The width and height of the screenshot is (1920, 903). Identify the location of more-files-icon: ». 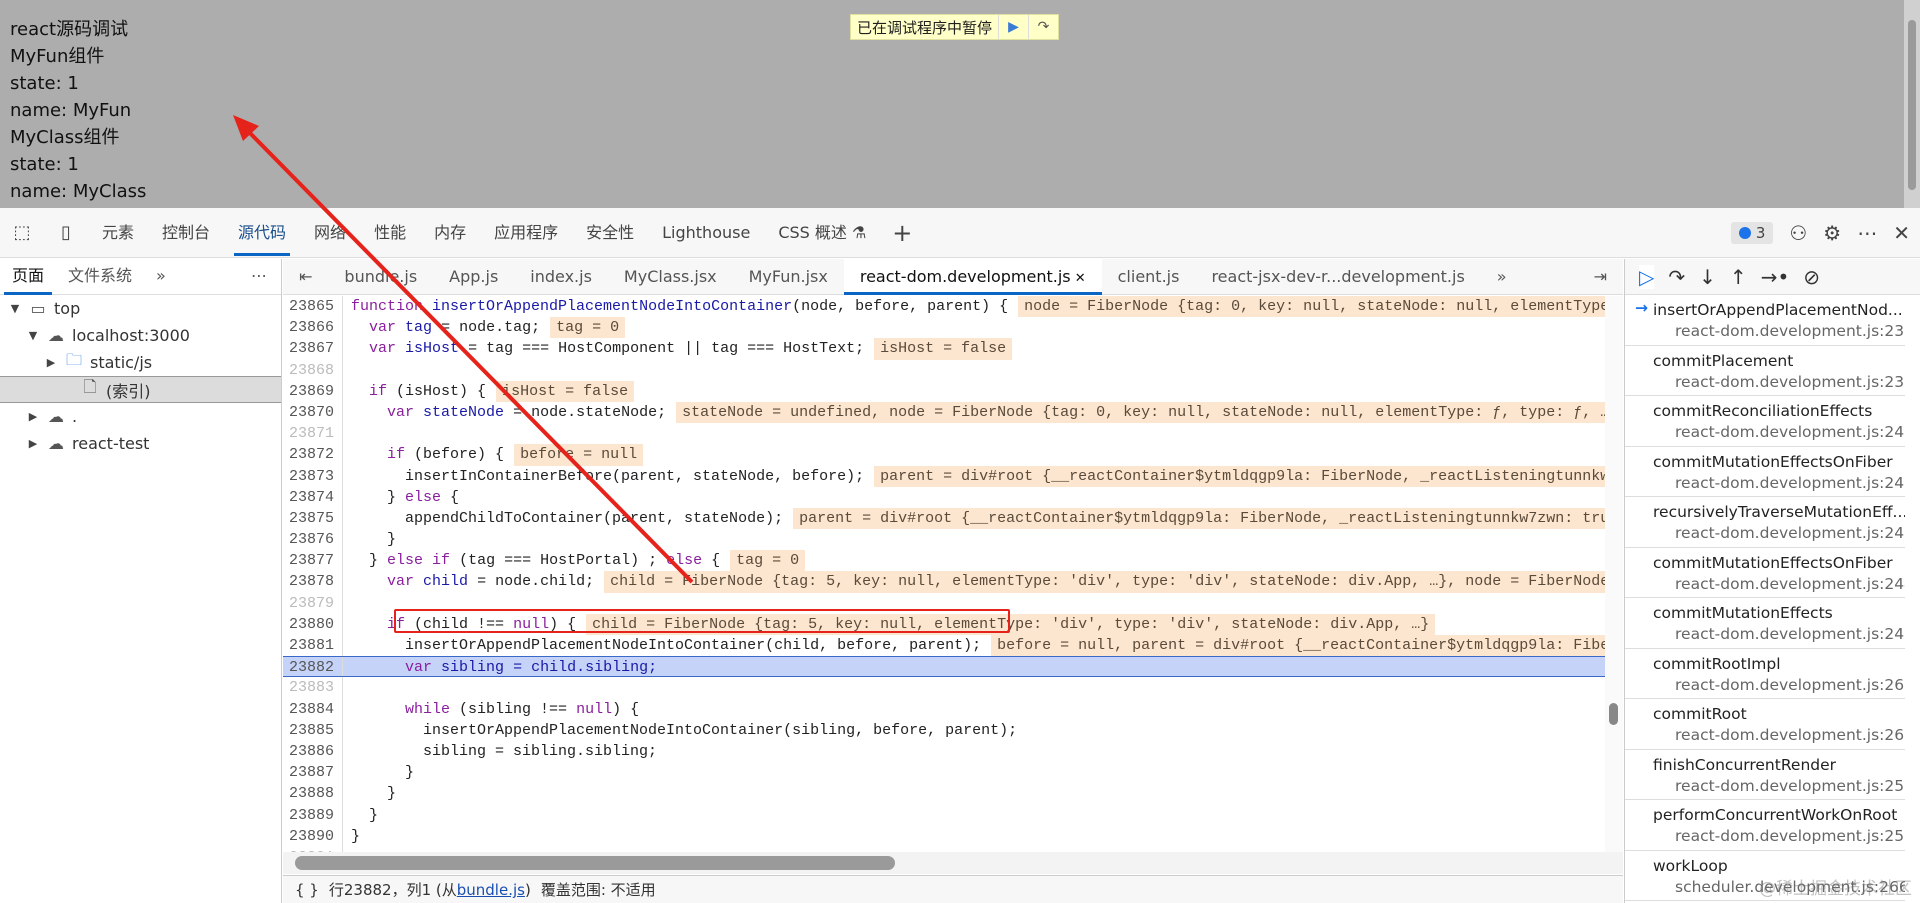
(1502, 277).